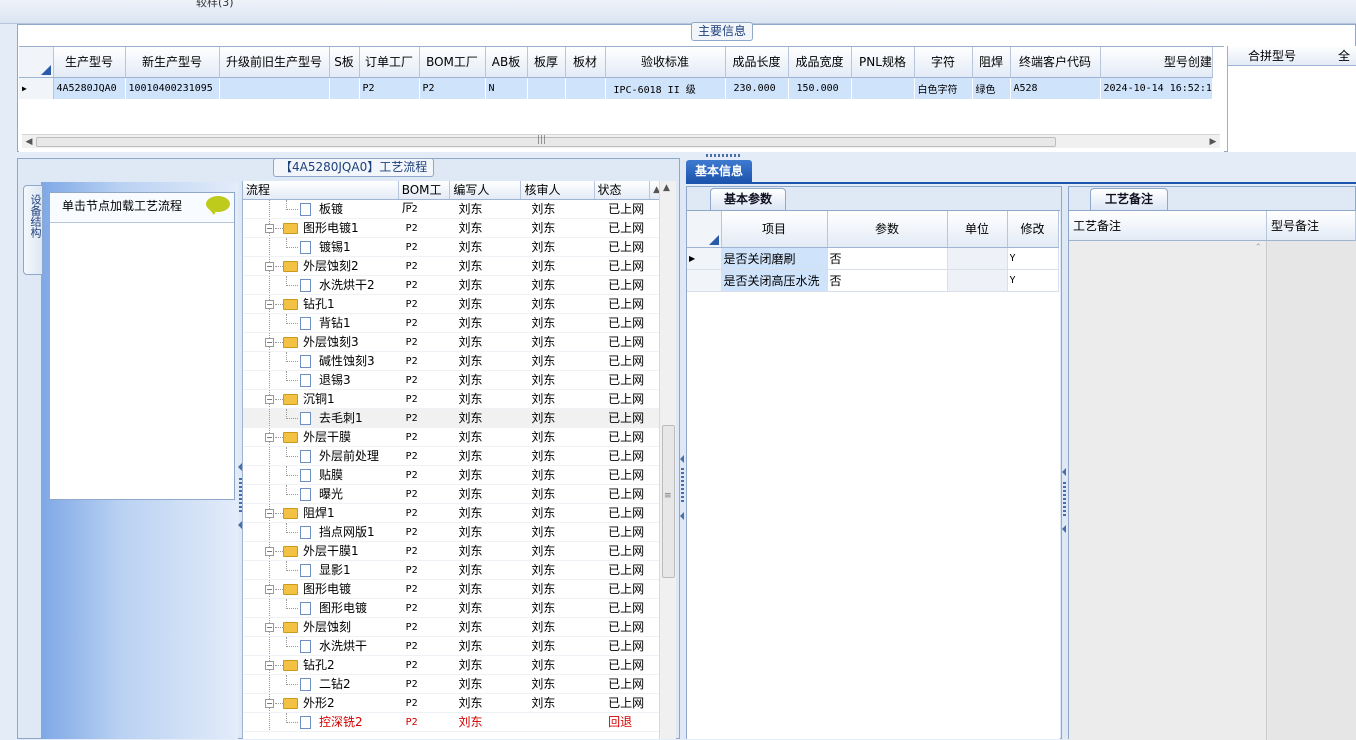  Describe the element at coordinates (585, 62) in the screenshot. I see `main-col-header: 板材` at that location.